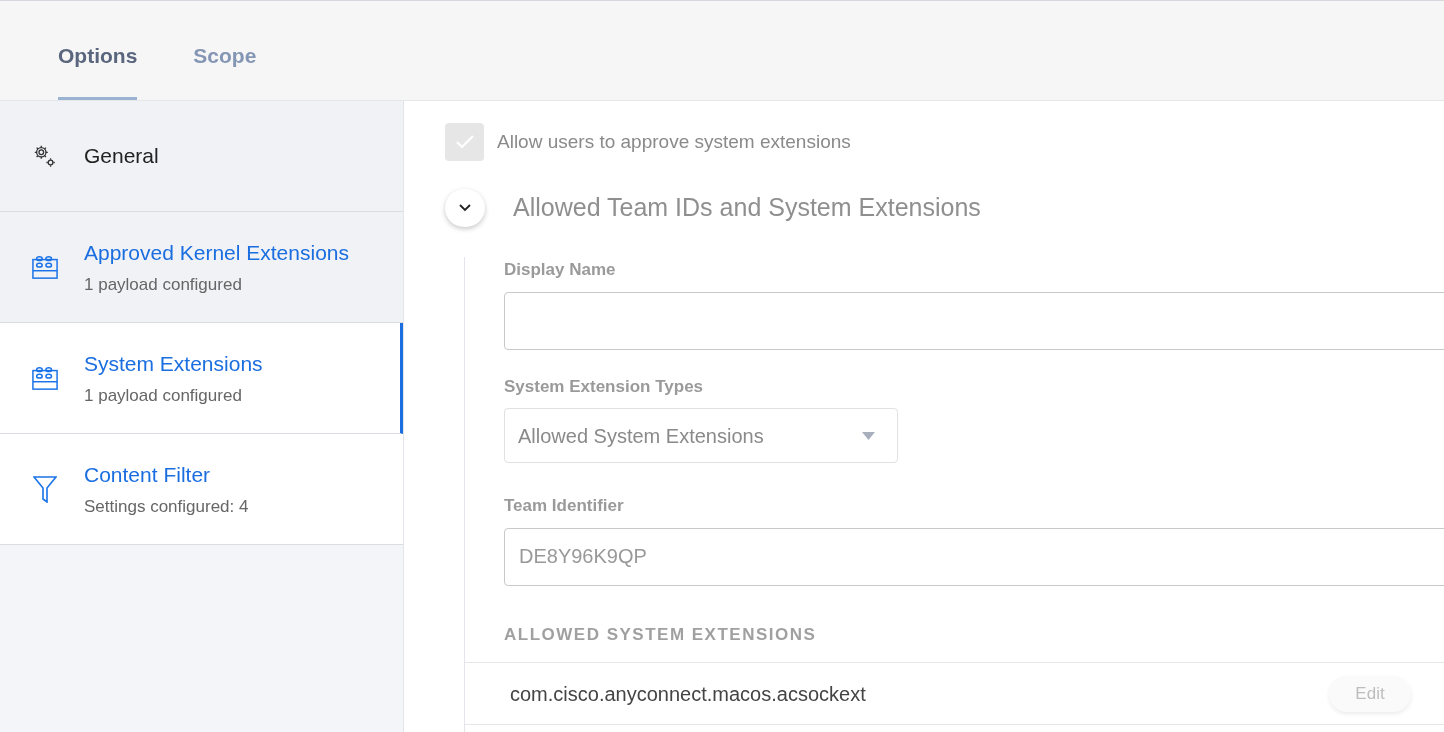 This screenshot has width=1444, height=732. What do you see at coordinates (201, 489) in the screenshot?
I see `sidebar-item: Content Filter Settings configured: 4` at bounding box center [201, 489].